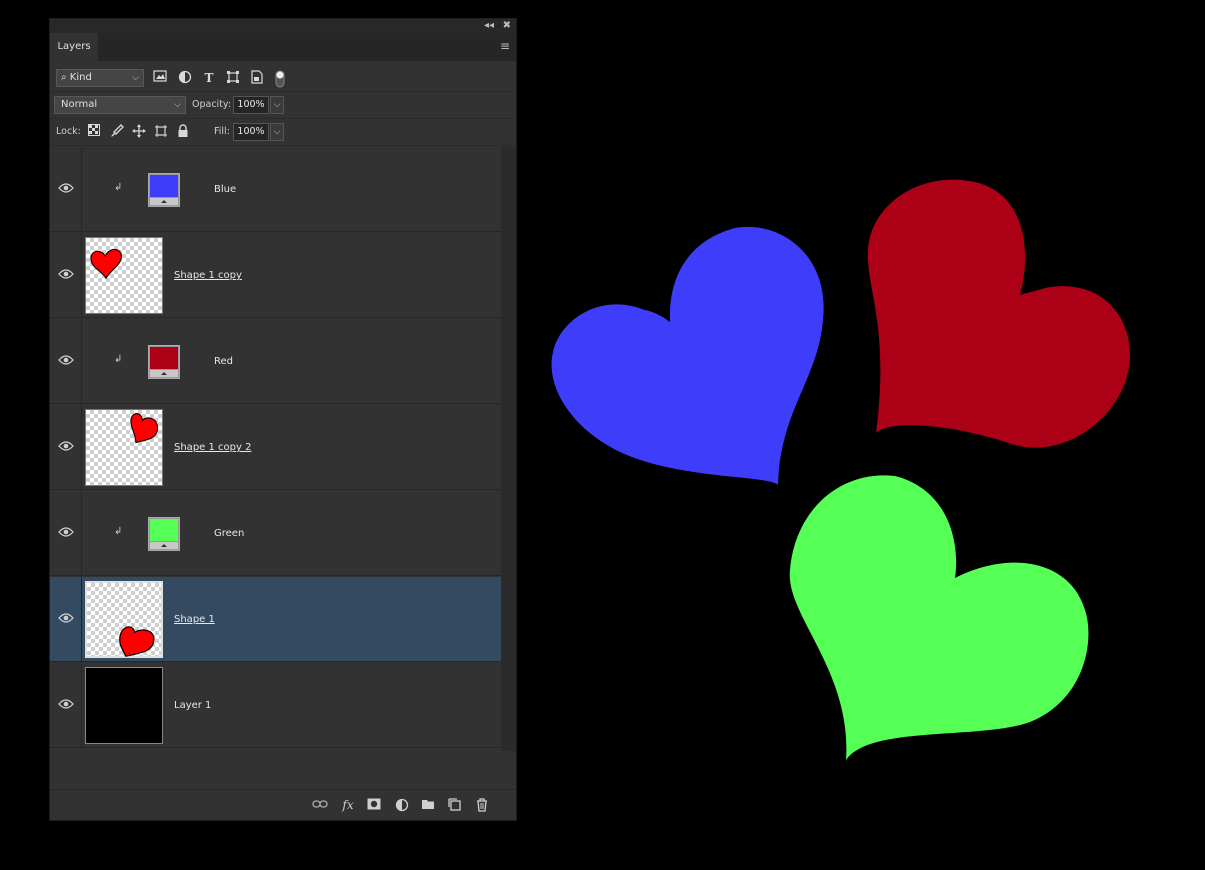  What do you see at coordinates (402, 805) in the screenshot?
I see `new-adjustment-icon` at bounding box center [402, 805].